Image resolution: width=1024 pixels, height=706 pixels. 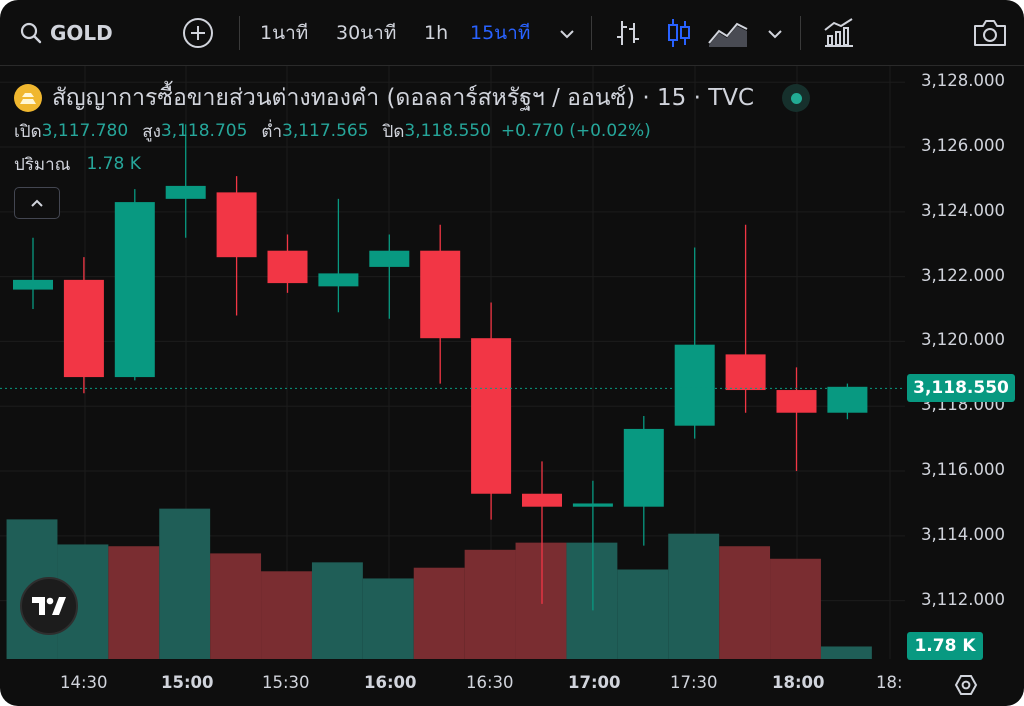 What do you see at coordinates (966, 685) in the screenshot?
I see `settings-icon` at bounding box center [966, 685].